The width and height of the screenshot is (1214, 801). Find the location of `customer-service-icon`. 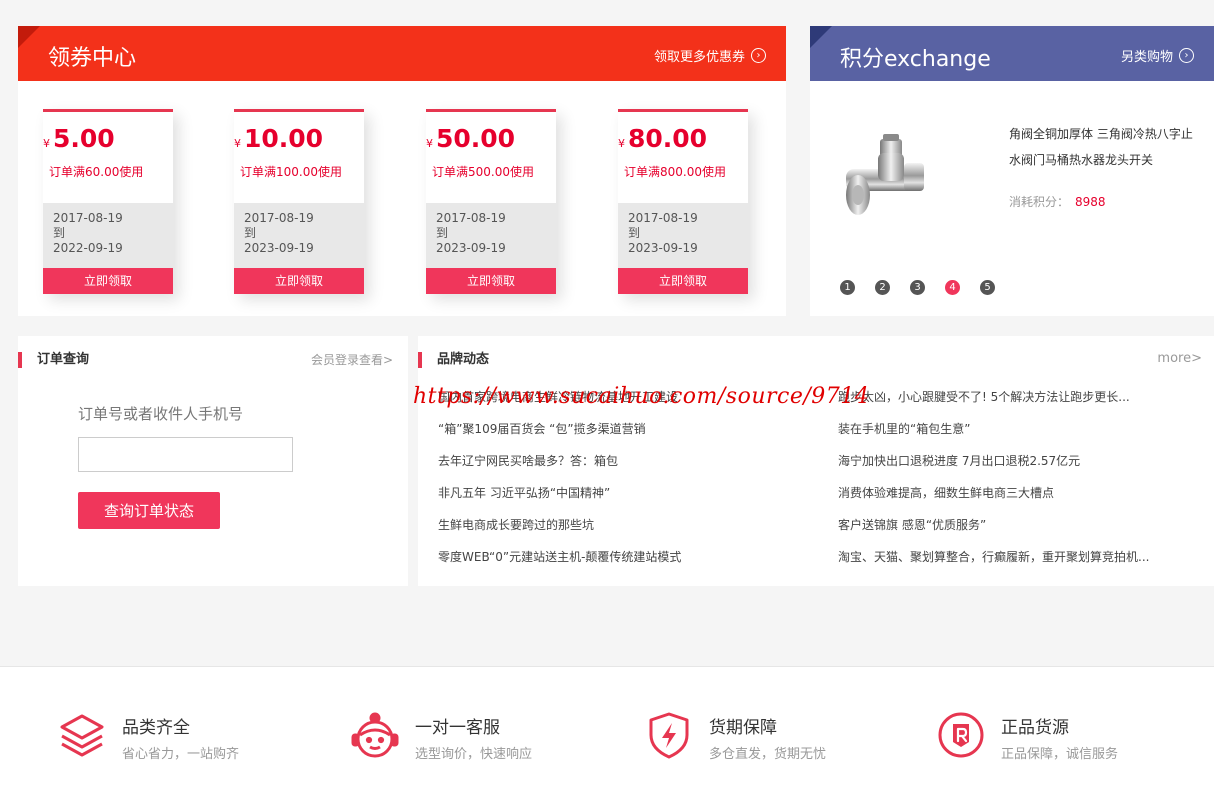

customer-service-icon is located at coordinates (375, 735).